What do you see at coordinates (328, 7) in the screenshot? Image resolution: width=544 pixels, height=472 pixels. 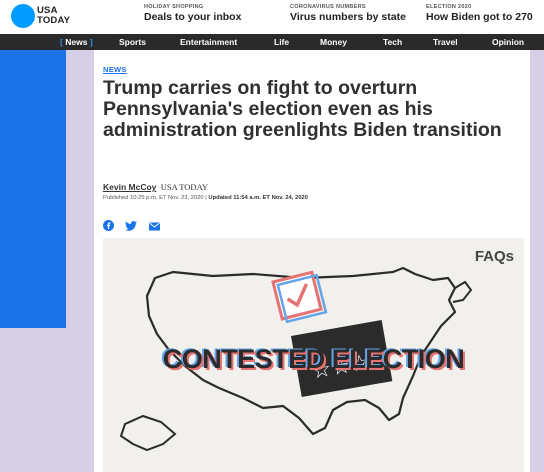 I see `promo-kicker: CORONAVIRUS NUMBERS` at bounding box center [328, 7].